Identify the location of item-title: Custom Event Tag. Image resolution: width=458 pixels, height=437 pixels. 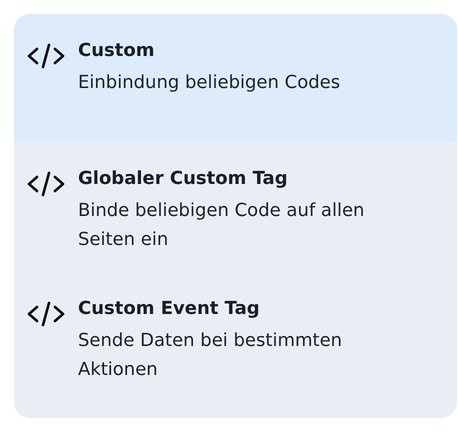
(169, 309).